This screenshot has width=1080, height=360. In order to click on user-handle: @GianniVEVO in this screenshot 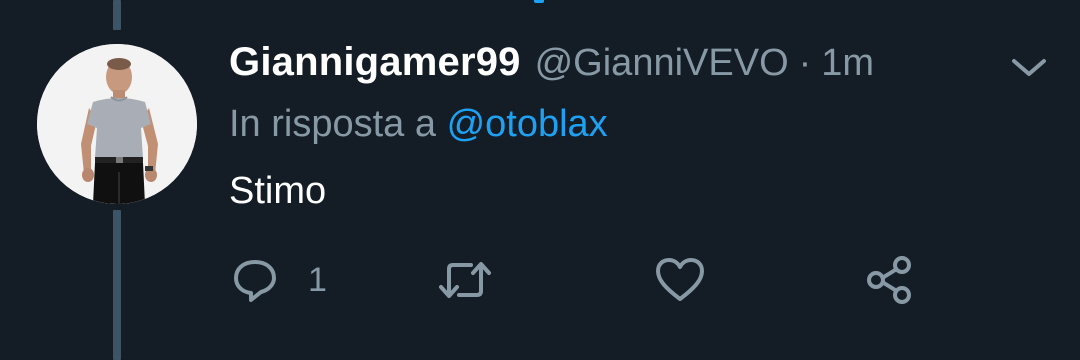, I will do `click(662, 63)`.